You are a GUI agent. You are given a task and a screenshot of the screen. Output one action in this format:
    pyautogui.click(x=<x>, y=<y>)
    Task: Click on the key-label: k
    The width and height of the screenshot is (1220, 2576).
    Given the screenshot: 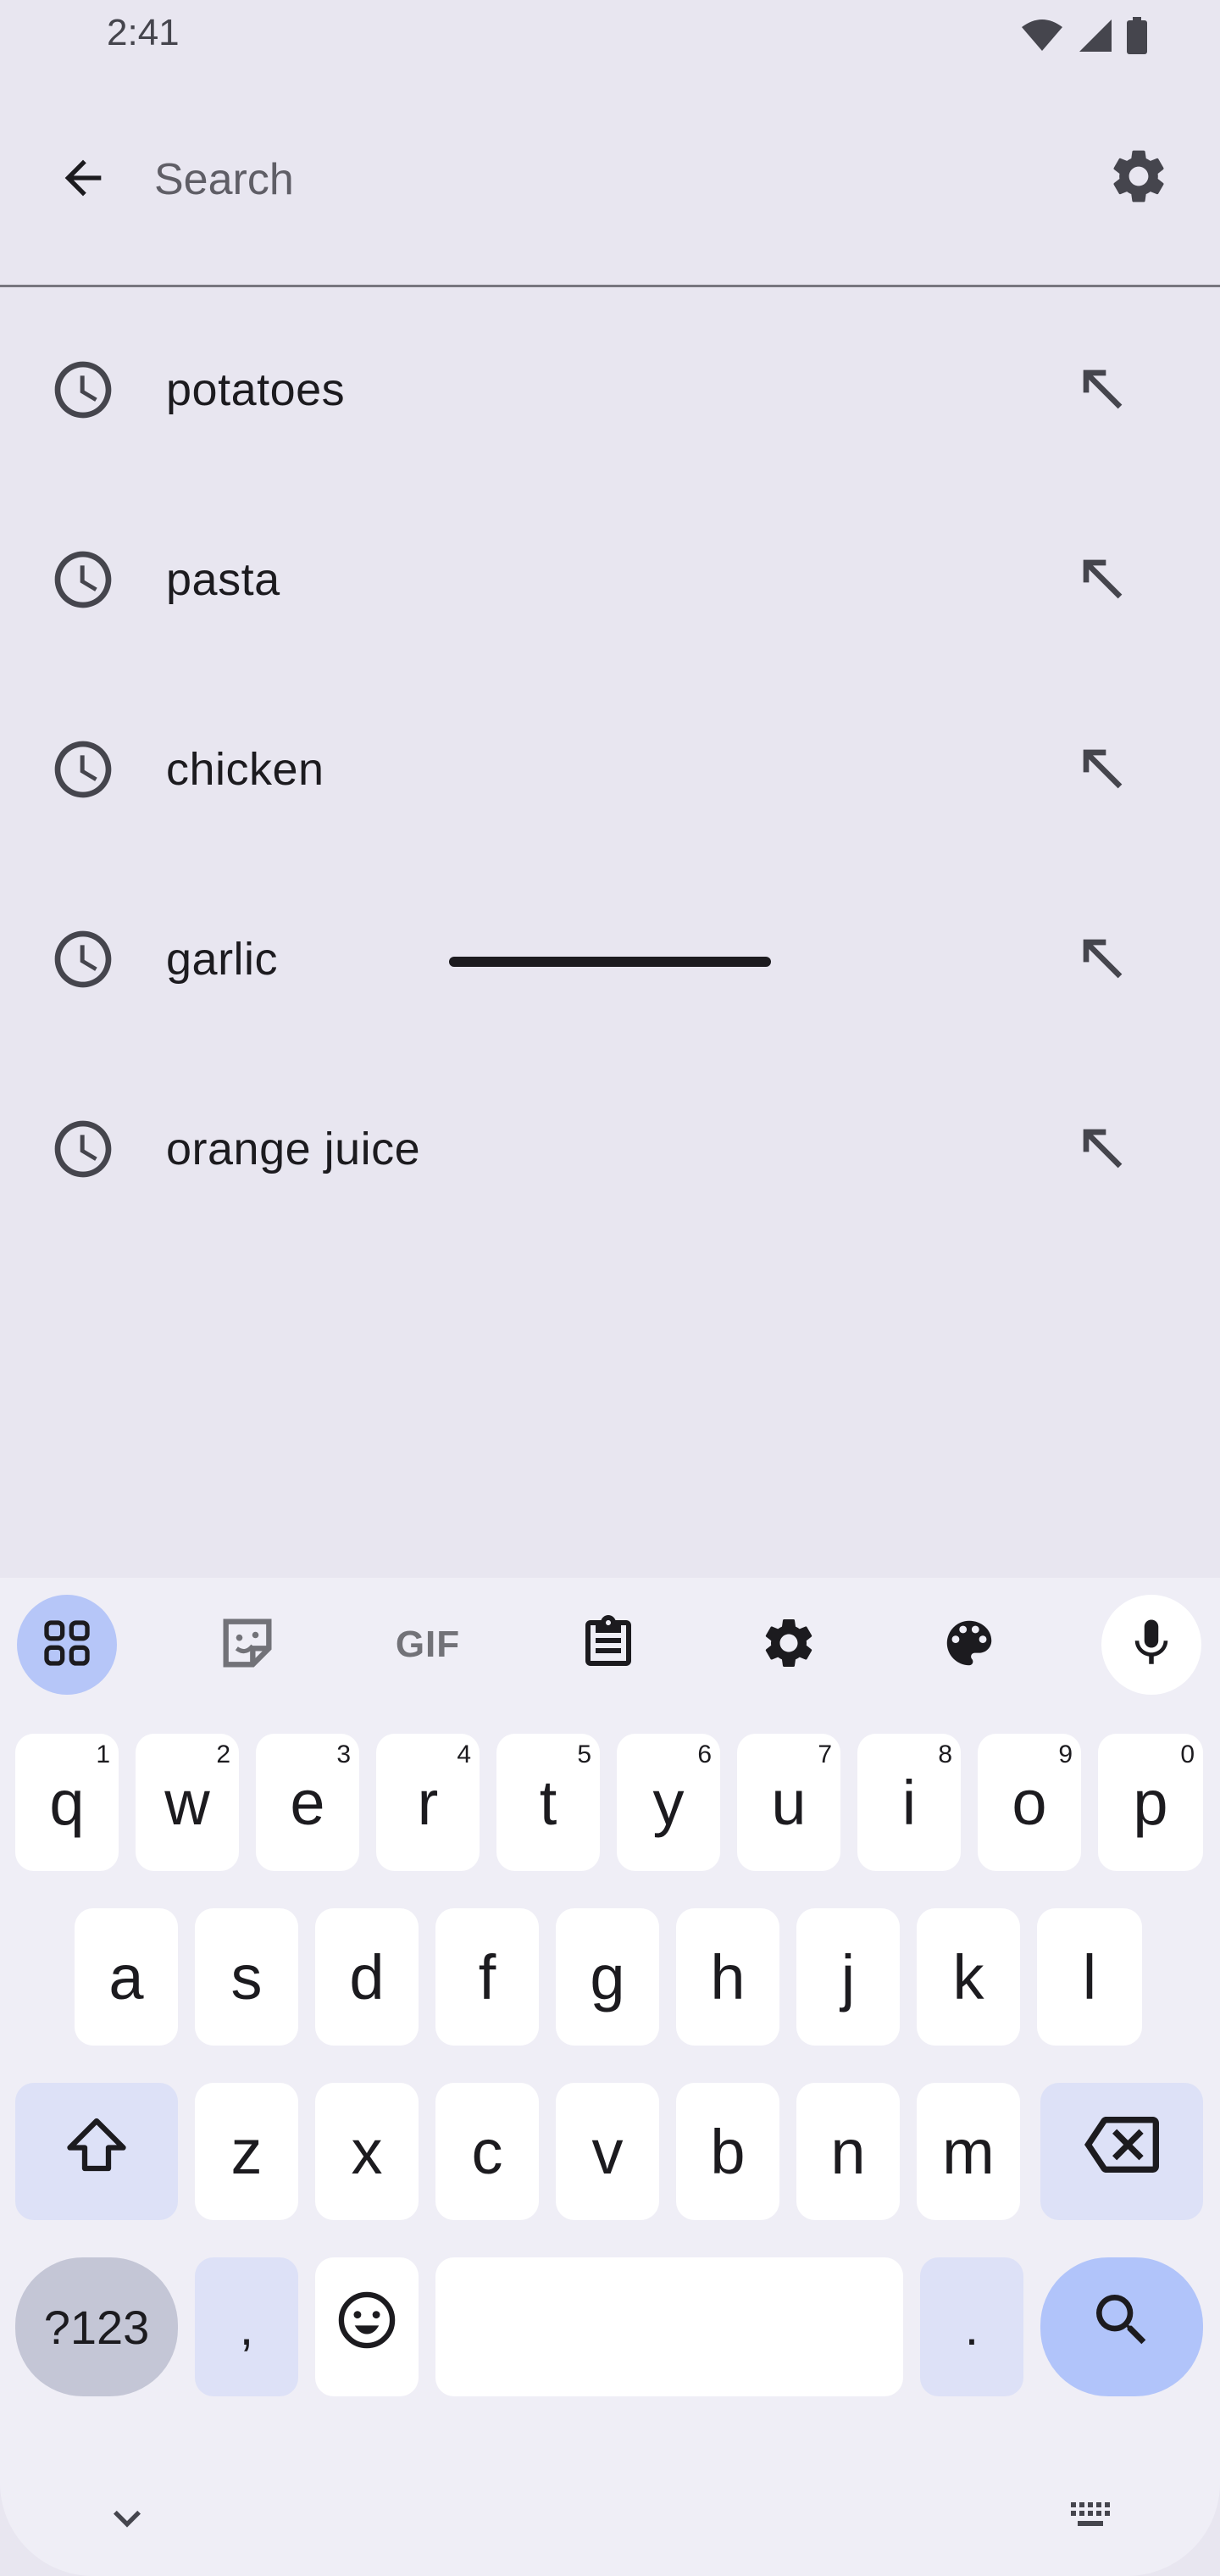 What is the action you would take?
    pyautogui.click(x=968, y=1976)
    